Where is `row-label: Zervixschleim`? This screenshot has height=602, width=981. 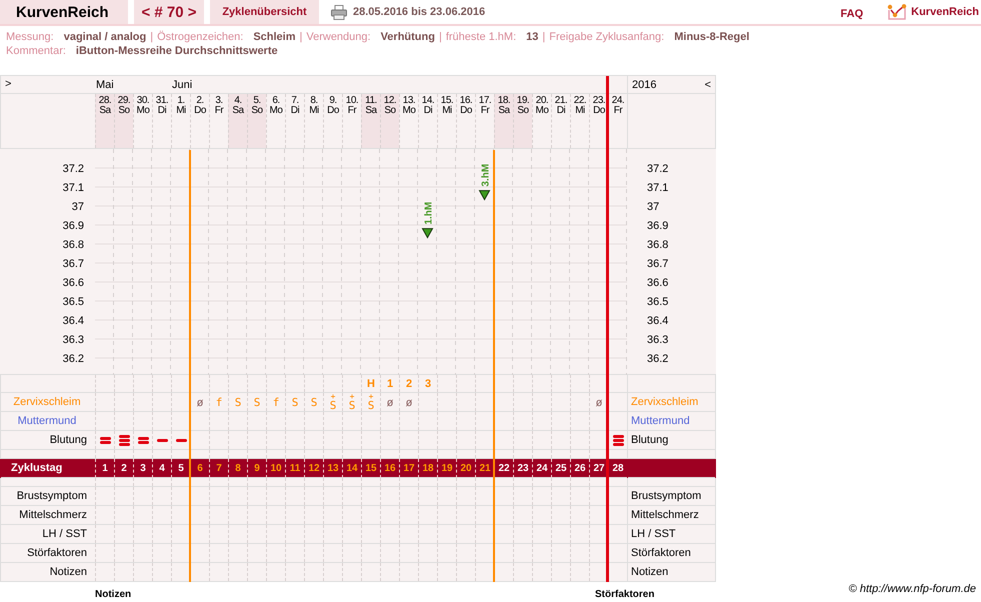
row-label: Zervixschleim is located at coordinates (47, 402).